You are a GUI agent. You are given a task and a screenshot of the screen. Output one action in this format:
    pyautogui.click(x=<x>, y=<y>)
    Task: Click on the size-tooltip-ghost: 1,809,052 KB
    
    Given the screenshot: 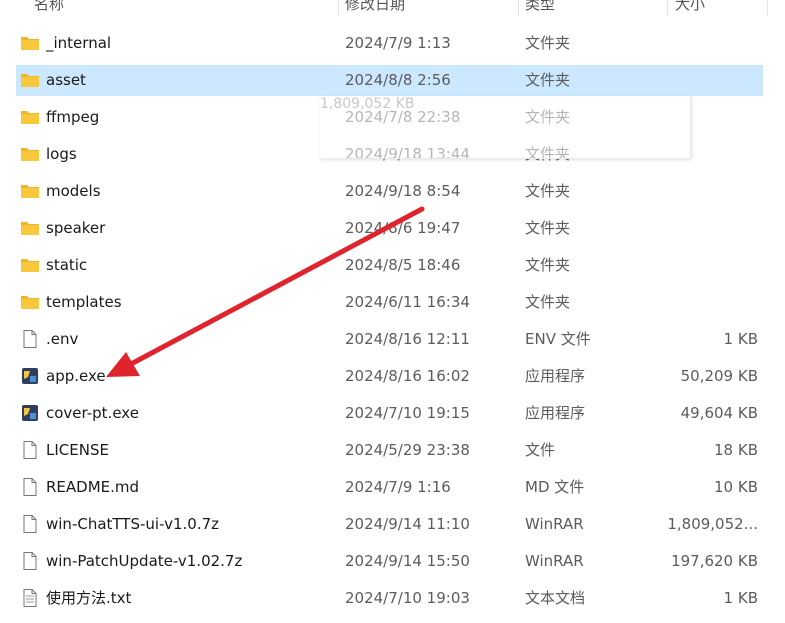 What is the action you would take?
    pyautogui.click(x=505, y=127)
    